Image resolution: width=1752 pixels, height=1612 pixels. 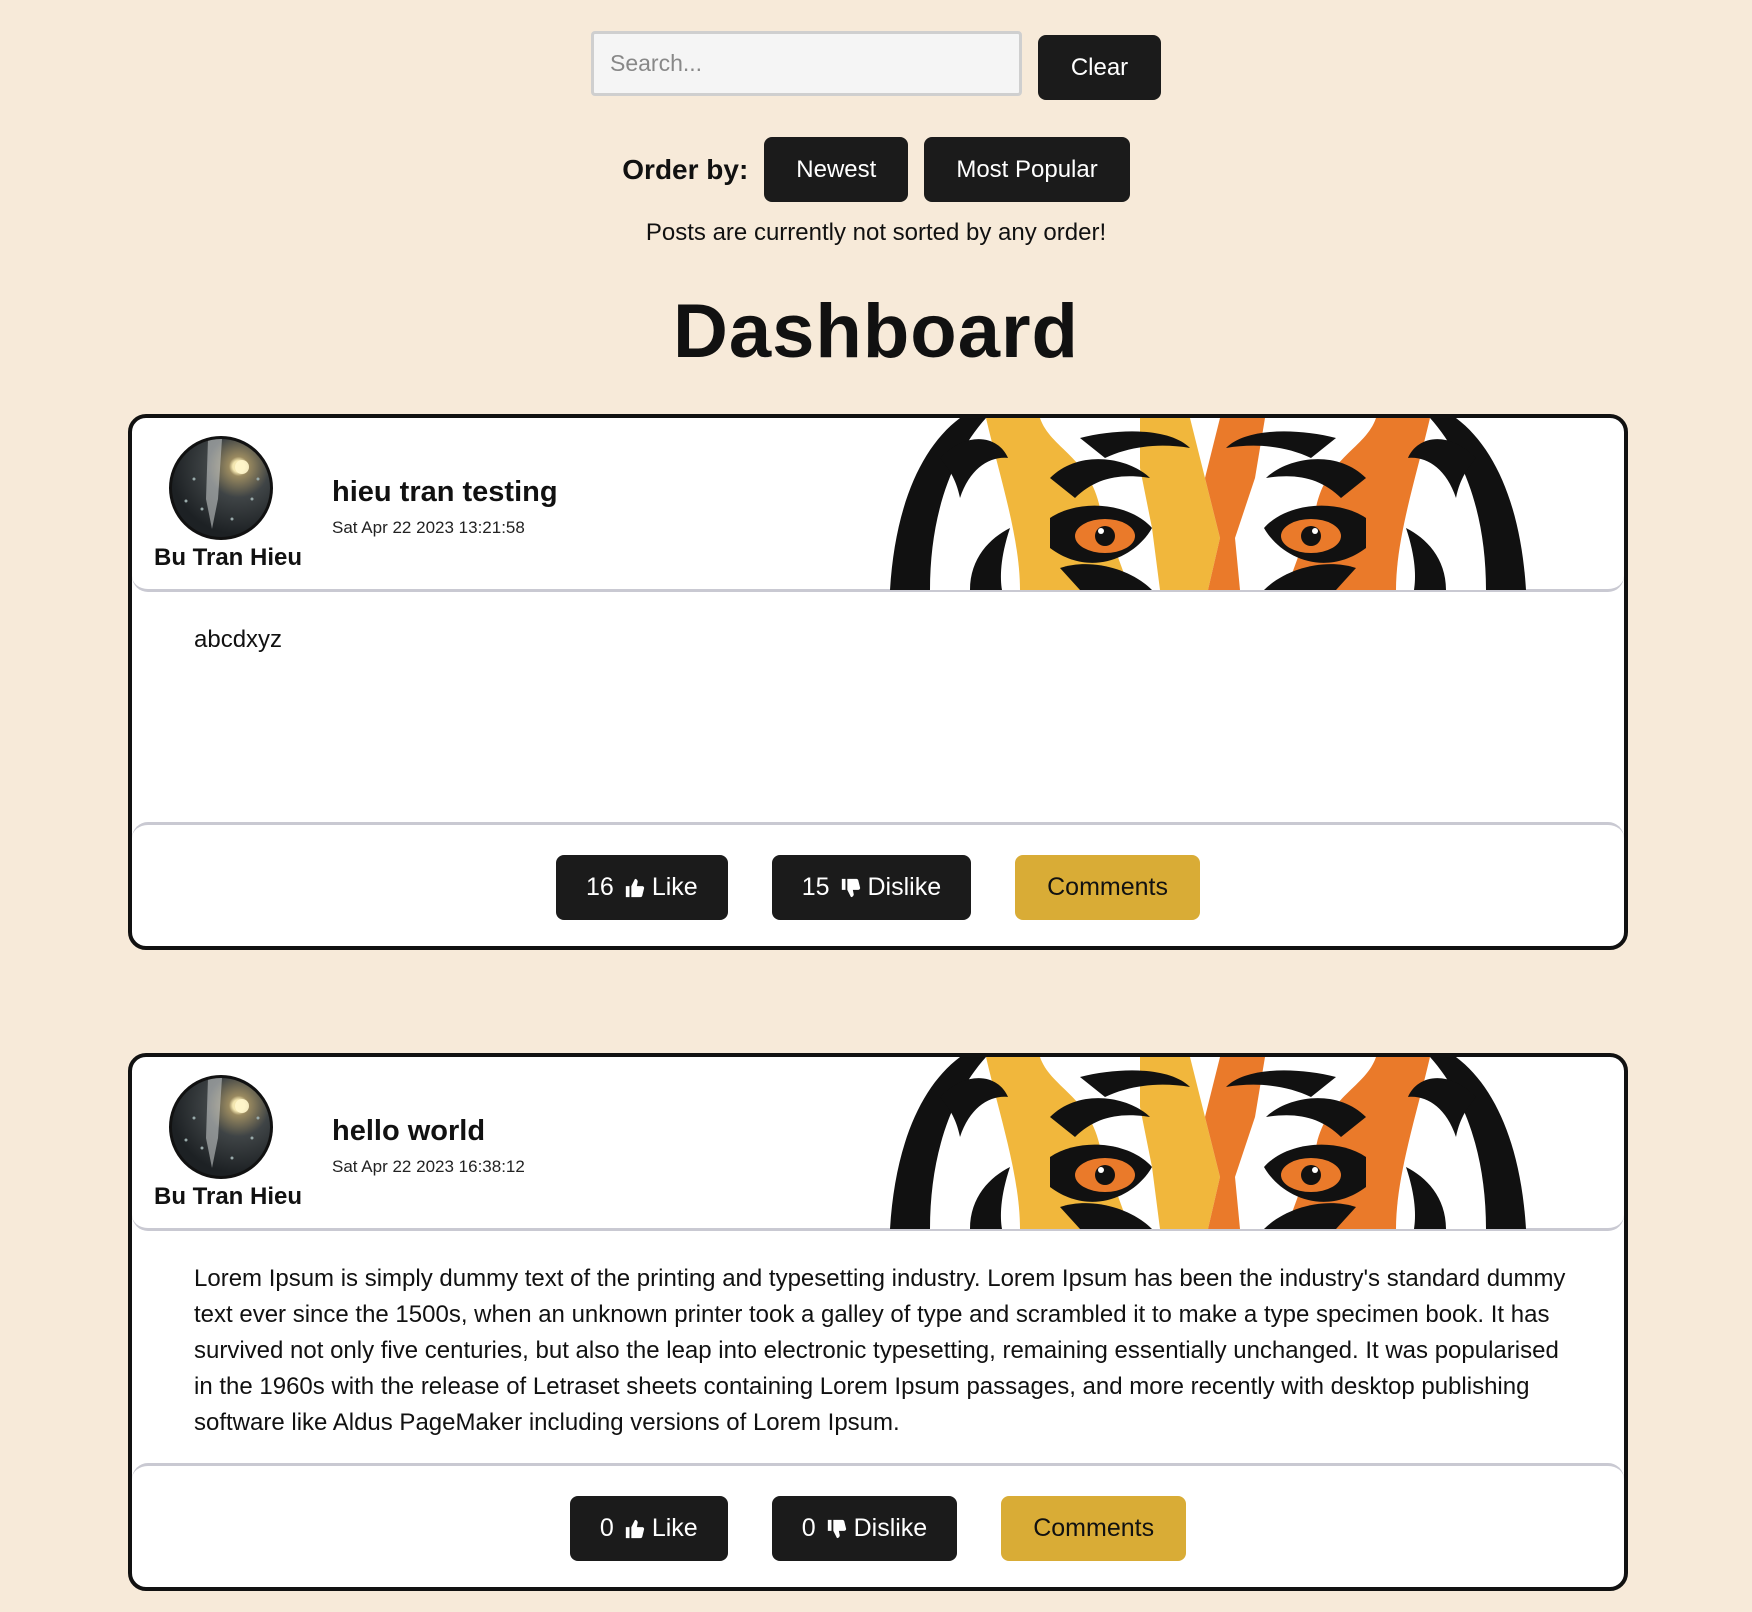 What do you see at coordinates (836, 169) in the screenshot?
I see `order-newest-button: Newest` at bounding box center [836, 169].